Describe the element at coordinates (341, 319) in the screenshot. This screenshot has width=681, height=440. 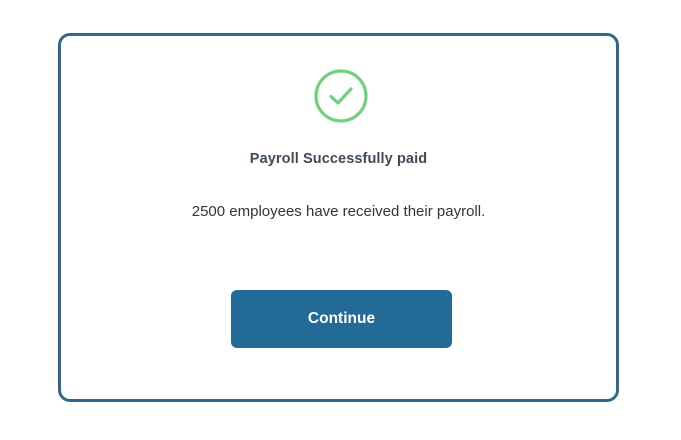
I see `continue-button: Continue` at that location.